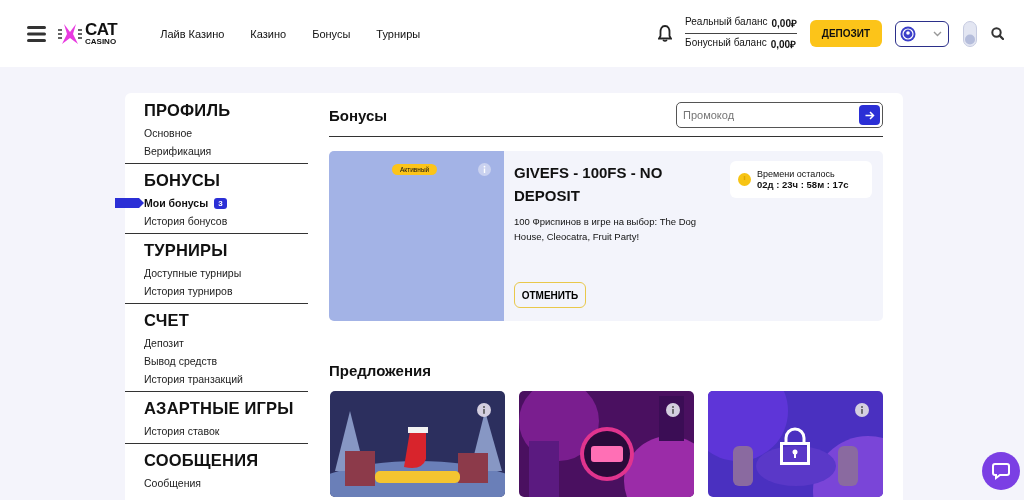 The image size is (1024, 500). I want to click on clock-icon, so click(744, 179).